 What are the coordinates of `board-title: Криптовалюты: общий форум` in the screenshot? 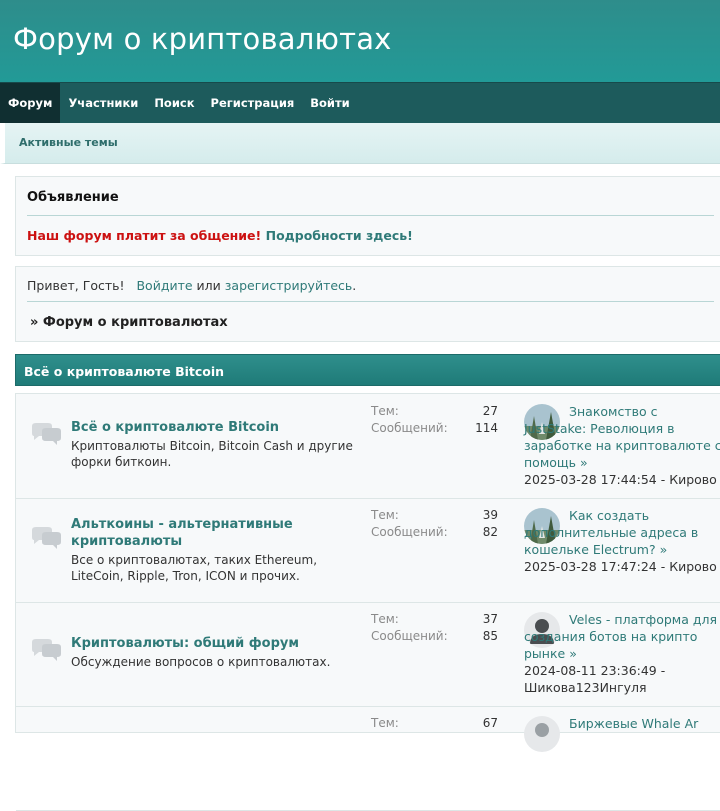 It's located at (201, 643).